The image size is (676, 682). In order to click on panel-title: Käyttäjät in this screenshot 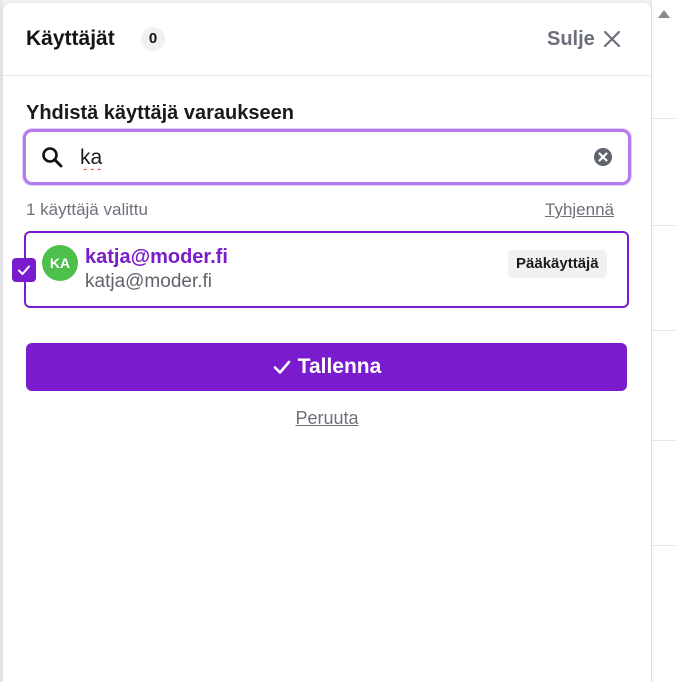, I will do `click(70, 38)`.